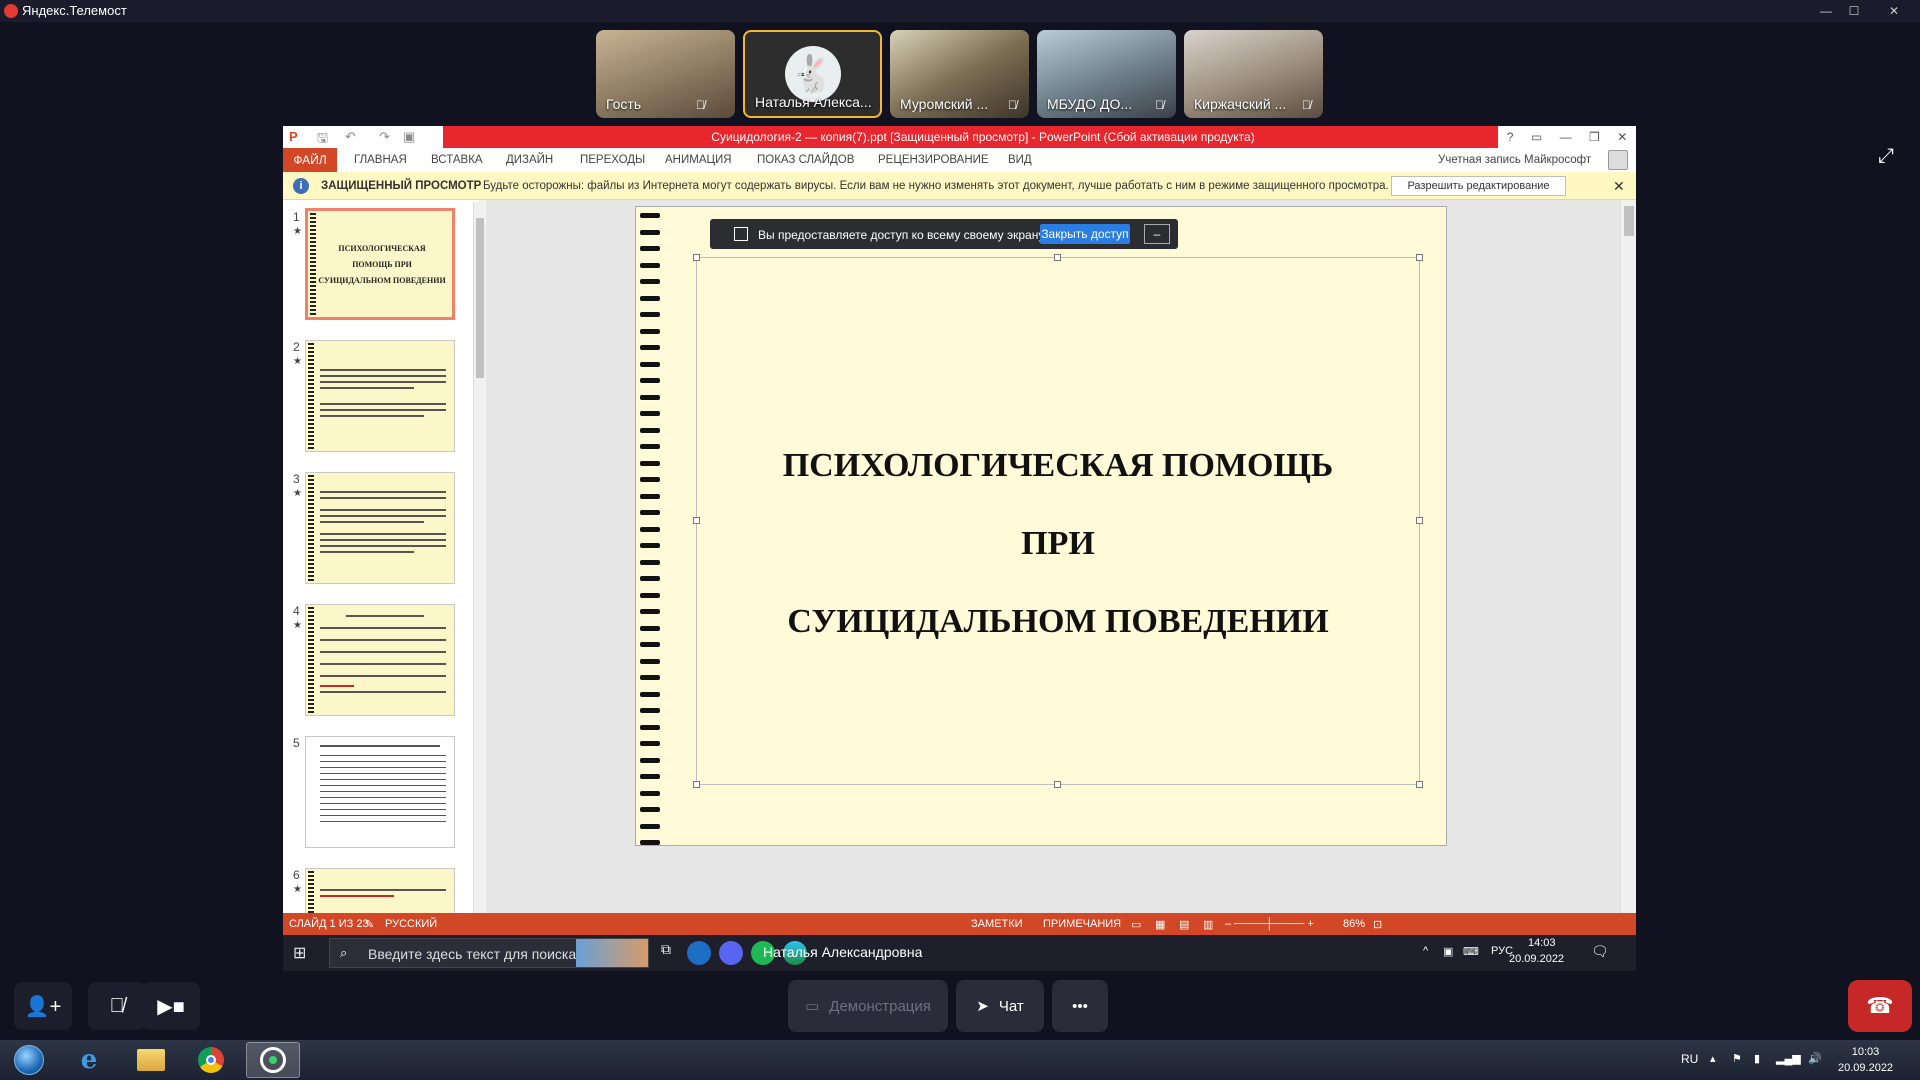  I want to click on fit-slide-icon: ⊡, so click(1377, 924).